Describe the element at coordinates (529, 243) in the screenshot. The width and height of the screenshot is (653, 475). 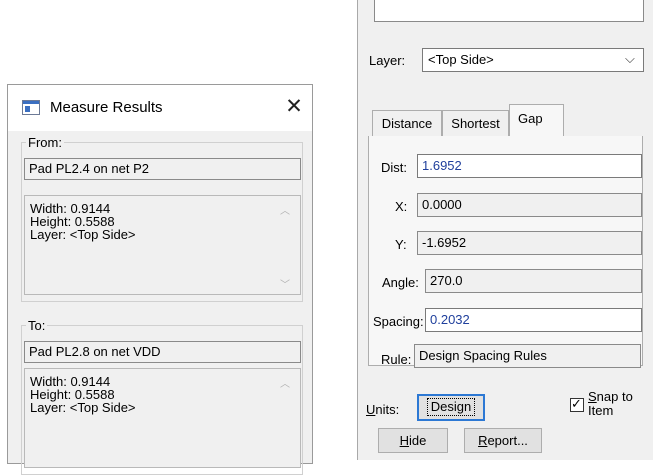
I see `y-field: -1.6952` at that location.